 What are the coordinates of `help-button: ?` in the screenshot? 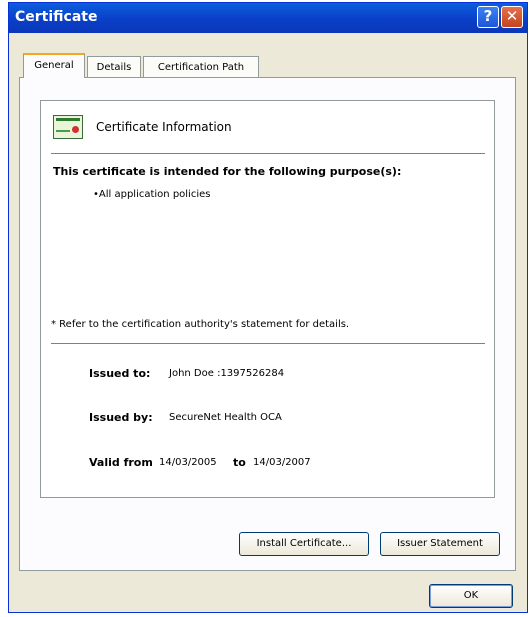 It's located at (488, 17).